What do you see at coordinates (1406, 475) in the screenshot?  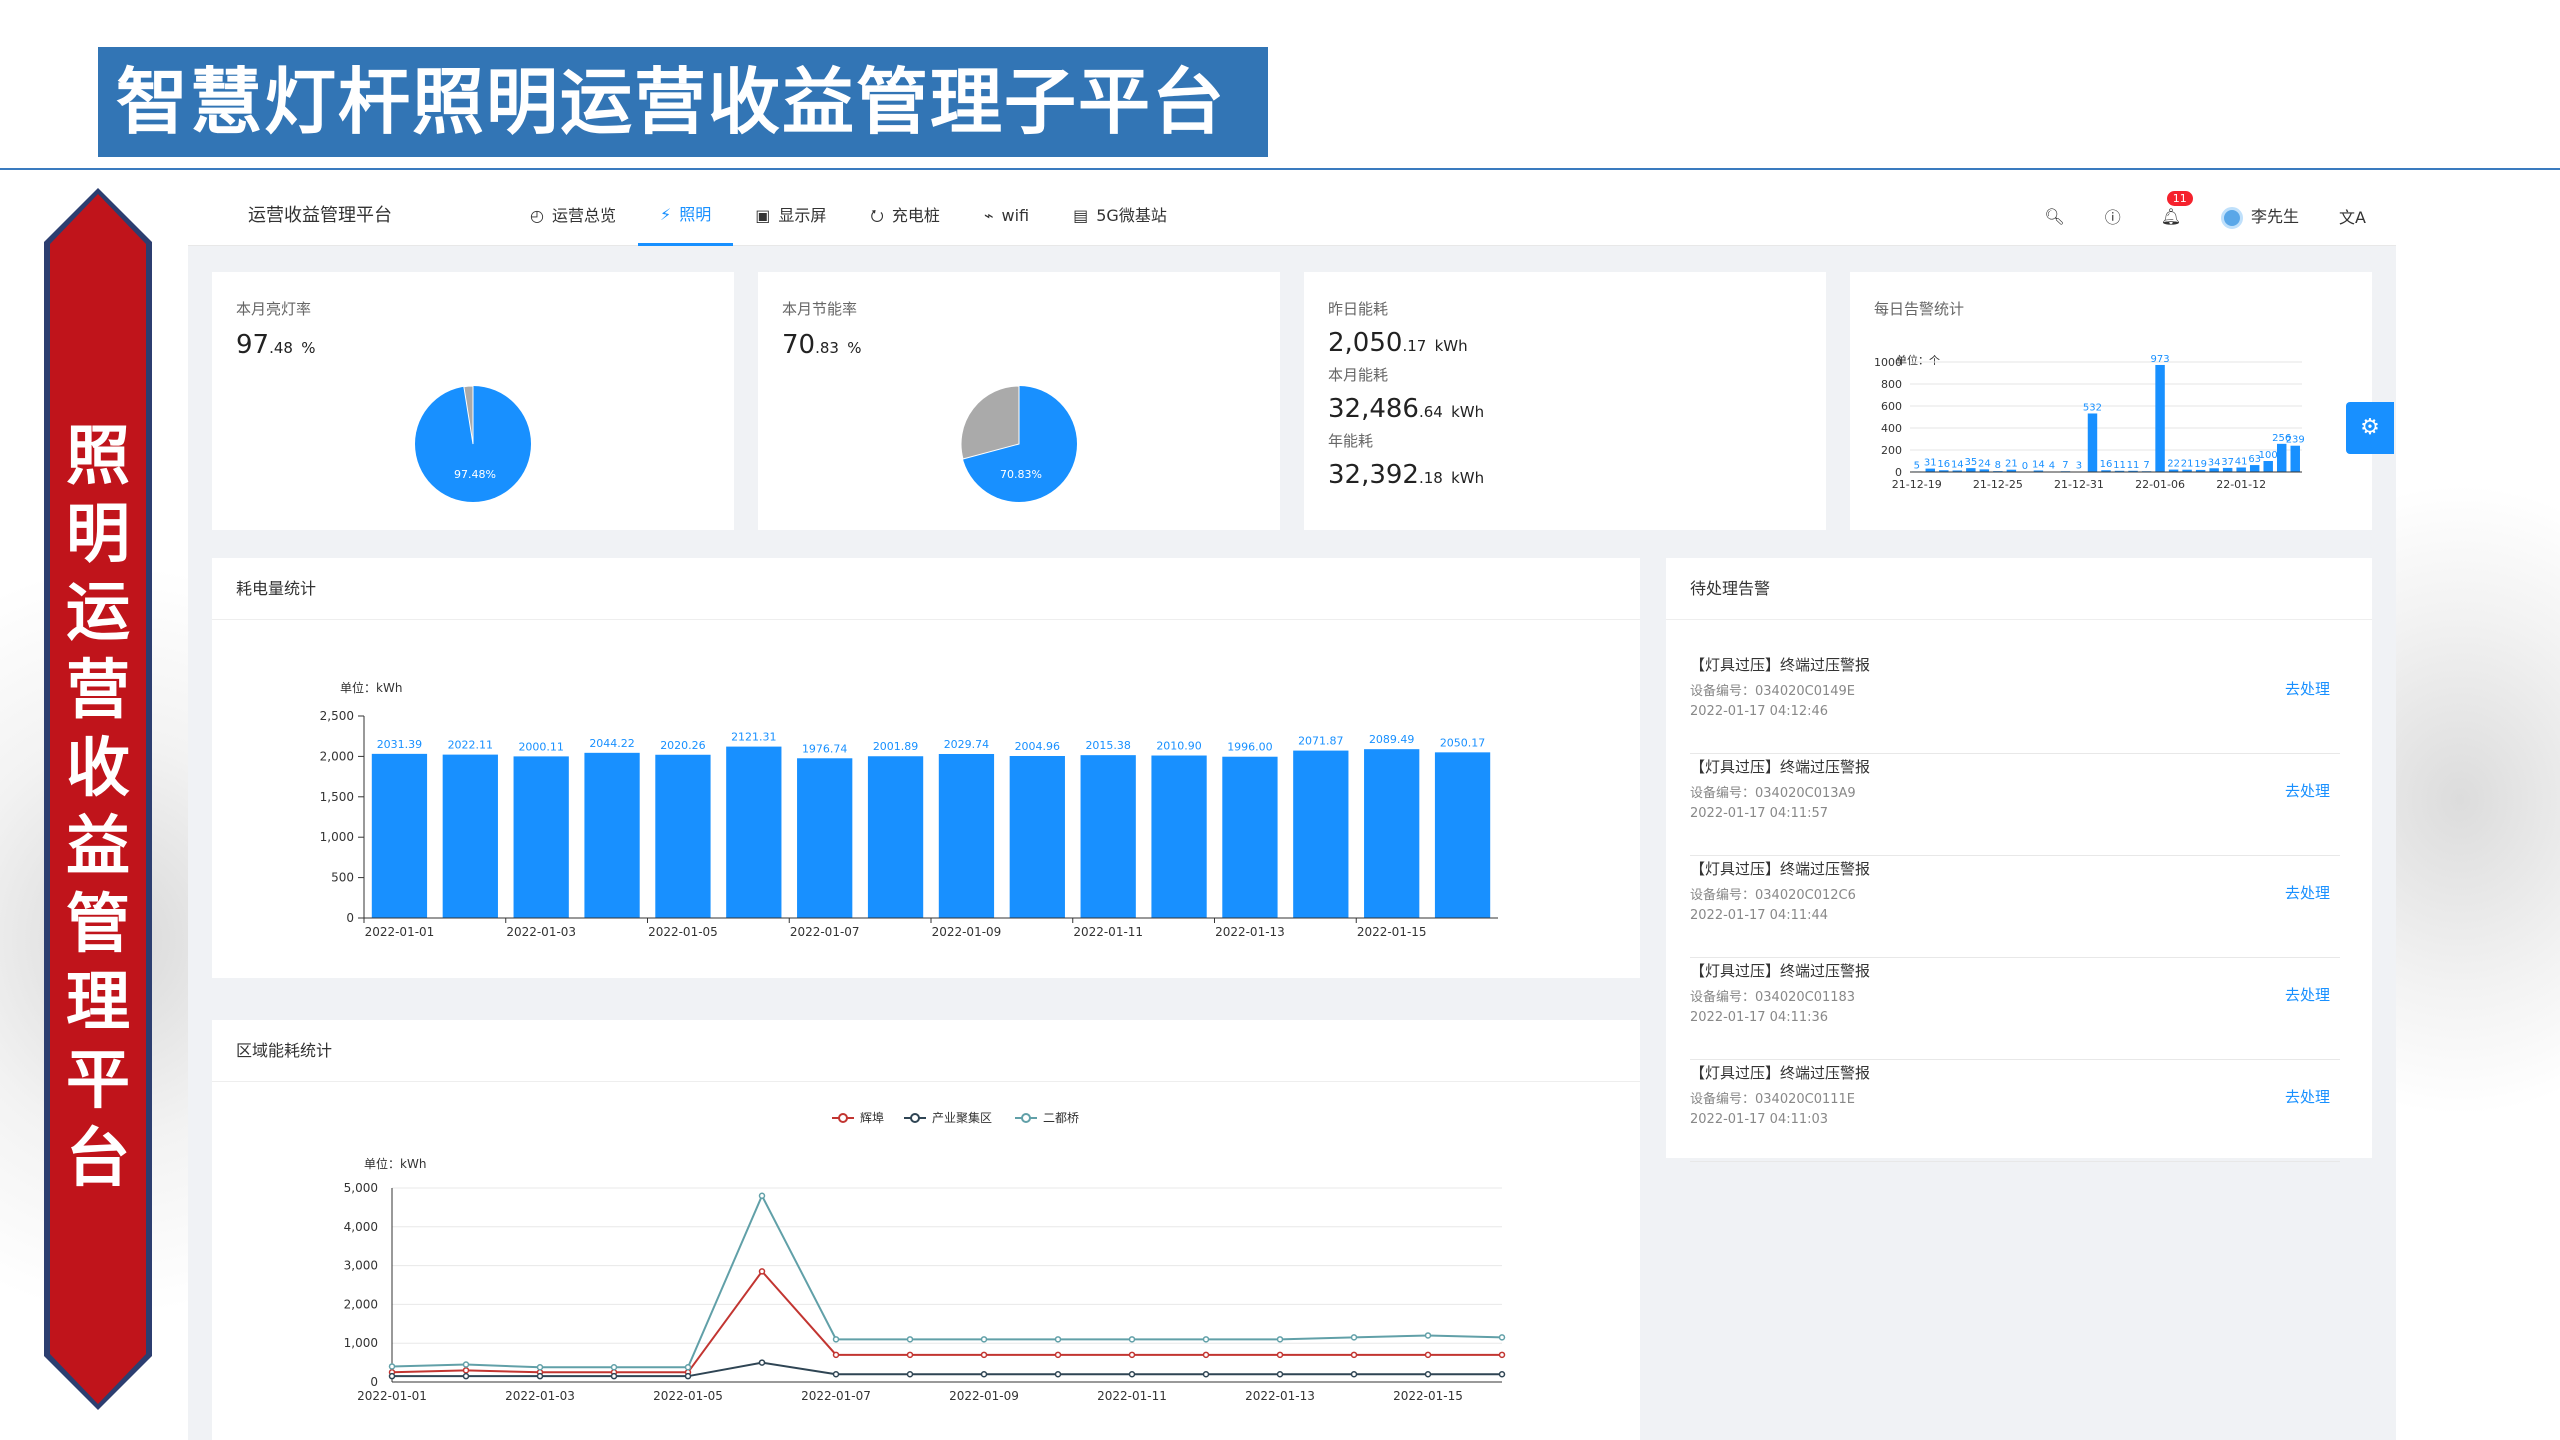 I see `year-energy-value: 32,392.18 kWh` at bounding box center [1406, 475].